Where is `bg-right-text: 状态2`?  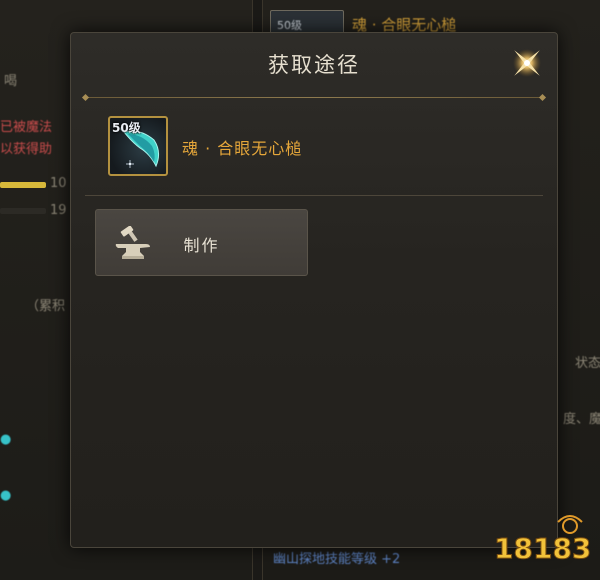 bg-right-text: 状态2 is located at coordinates (587, 363).